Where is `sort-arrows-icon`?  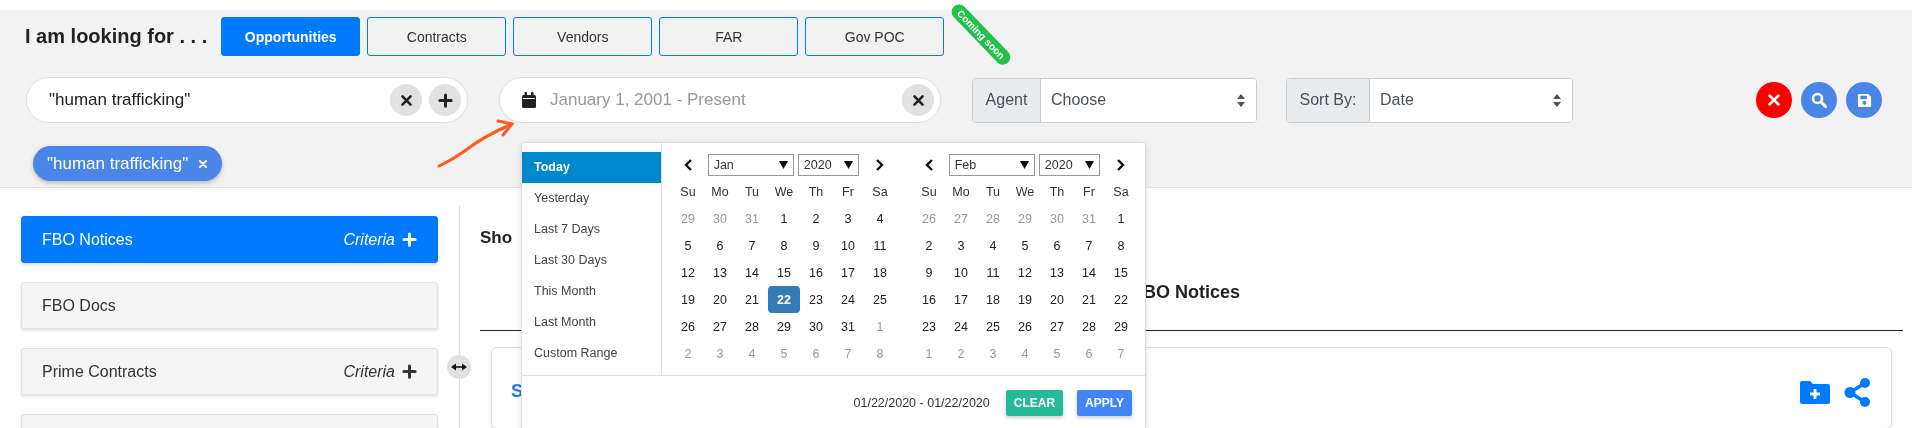 sort-arrows-icon is located at coordinates (1241, 100).